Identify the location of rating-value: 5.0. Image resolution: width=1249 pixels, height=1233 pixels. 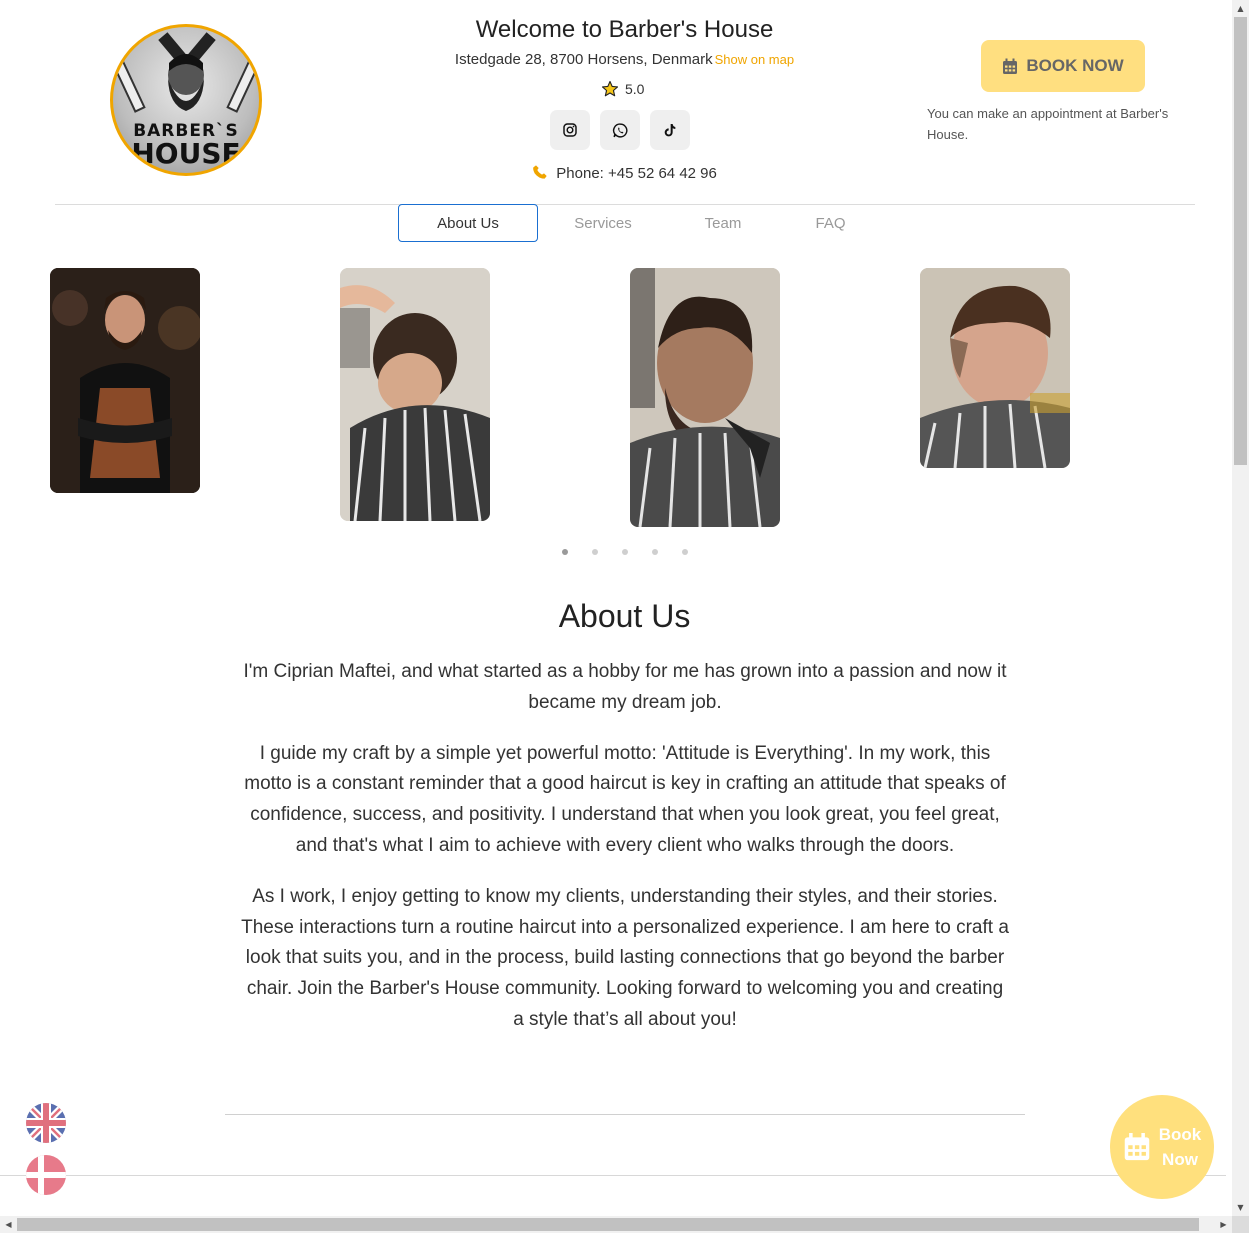
(635, 89).